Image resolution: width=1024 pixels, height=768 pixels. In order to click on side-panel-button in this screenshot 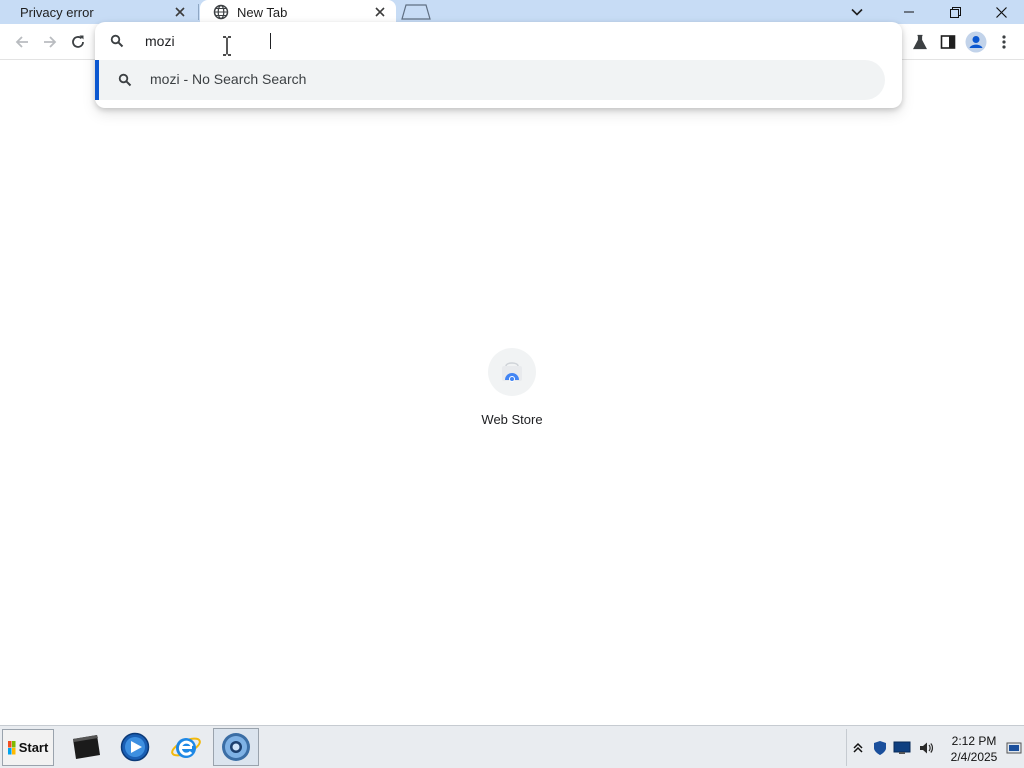, I will do `click(948, 42)`.